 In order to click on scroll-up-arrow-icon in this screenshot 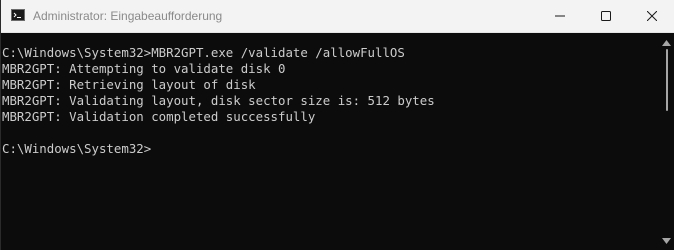, I will do `click(666, 43)`.